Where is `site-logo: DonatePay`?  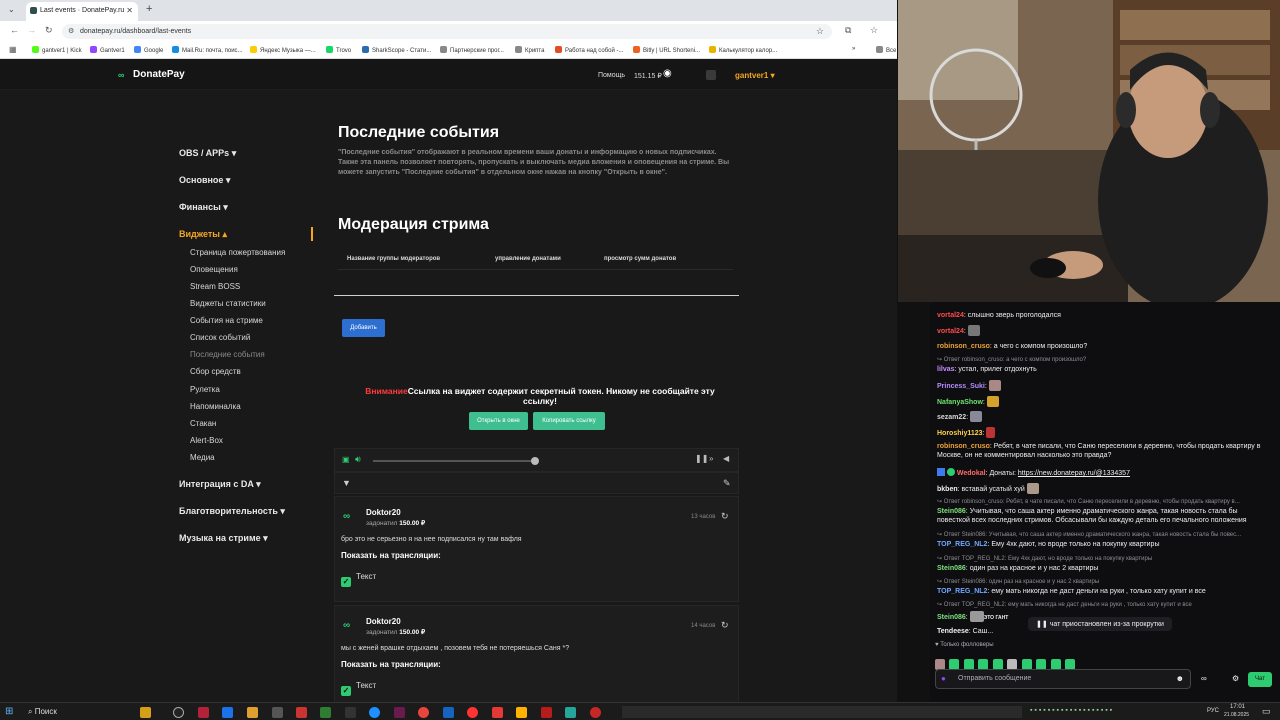
site-logo: DonatePay is located at coordinates (159, 74).